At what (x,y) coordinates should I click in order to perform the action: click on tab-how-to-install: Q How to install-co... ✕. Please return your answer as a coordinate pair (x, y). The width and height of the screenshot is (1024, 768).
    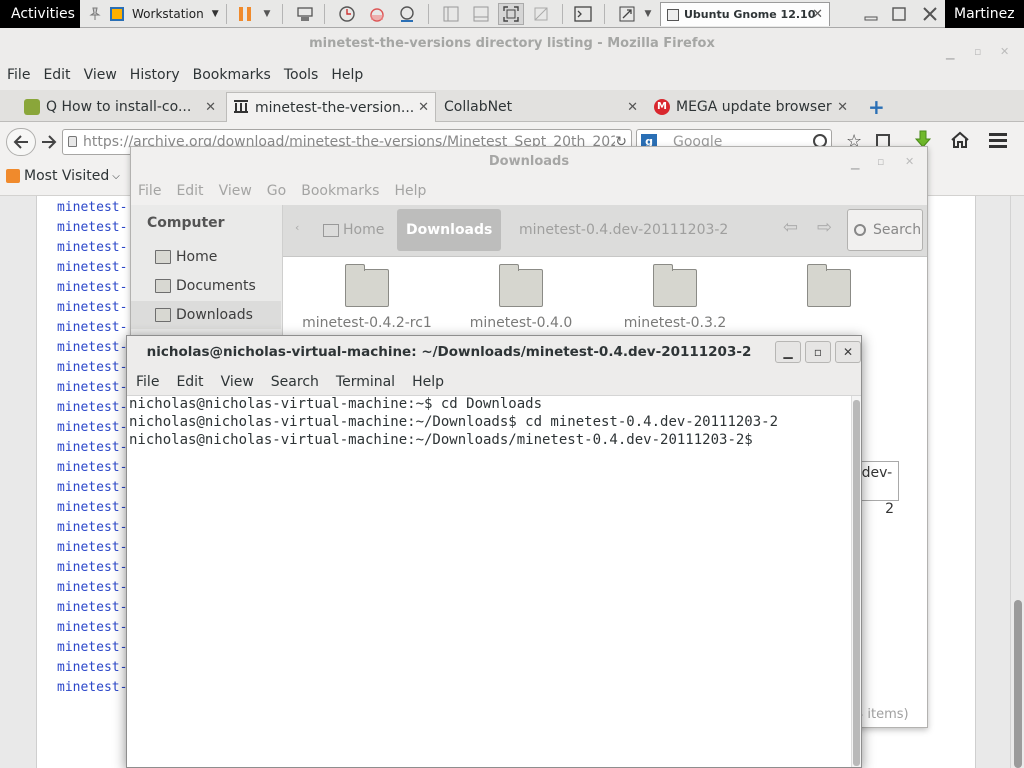
    Looking at the image, I should click on (120, 107).